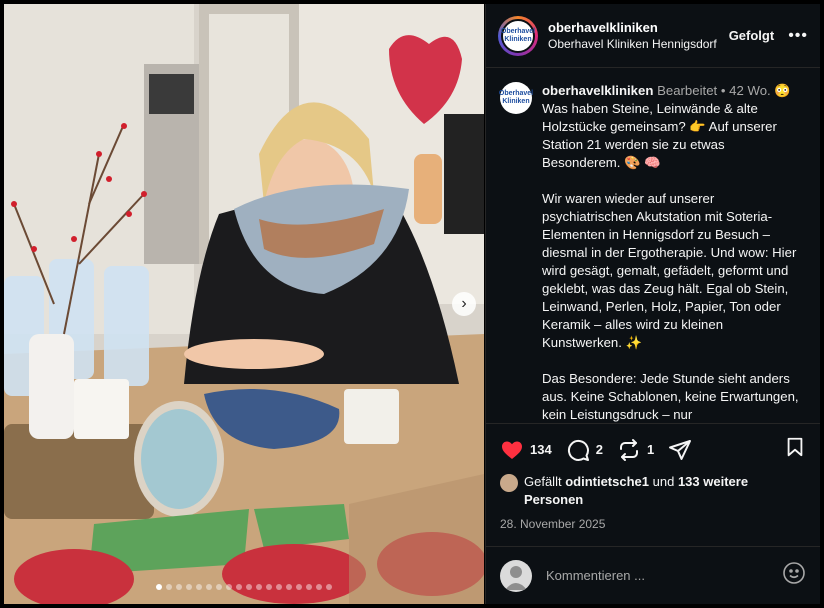  I want to click on bookmark-icon, so click(795, 447).